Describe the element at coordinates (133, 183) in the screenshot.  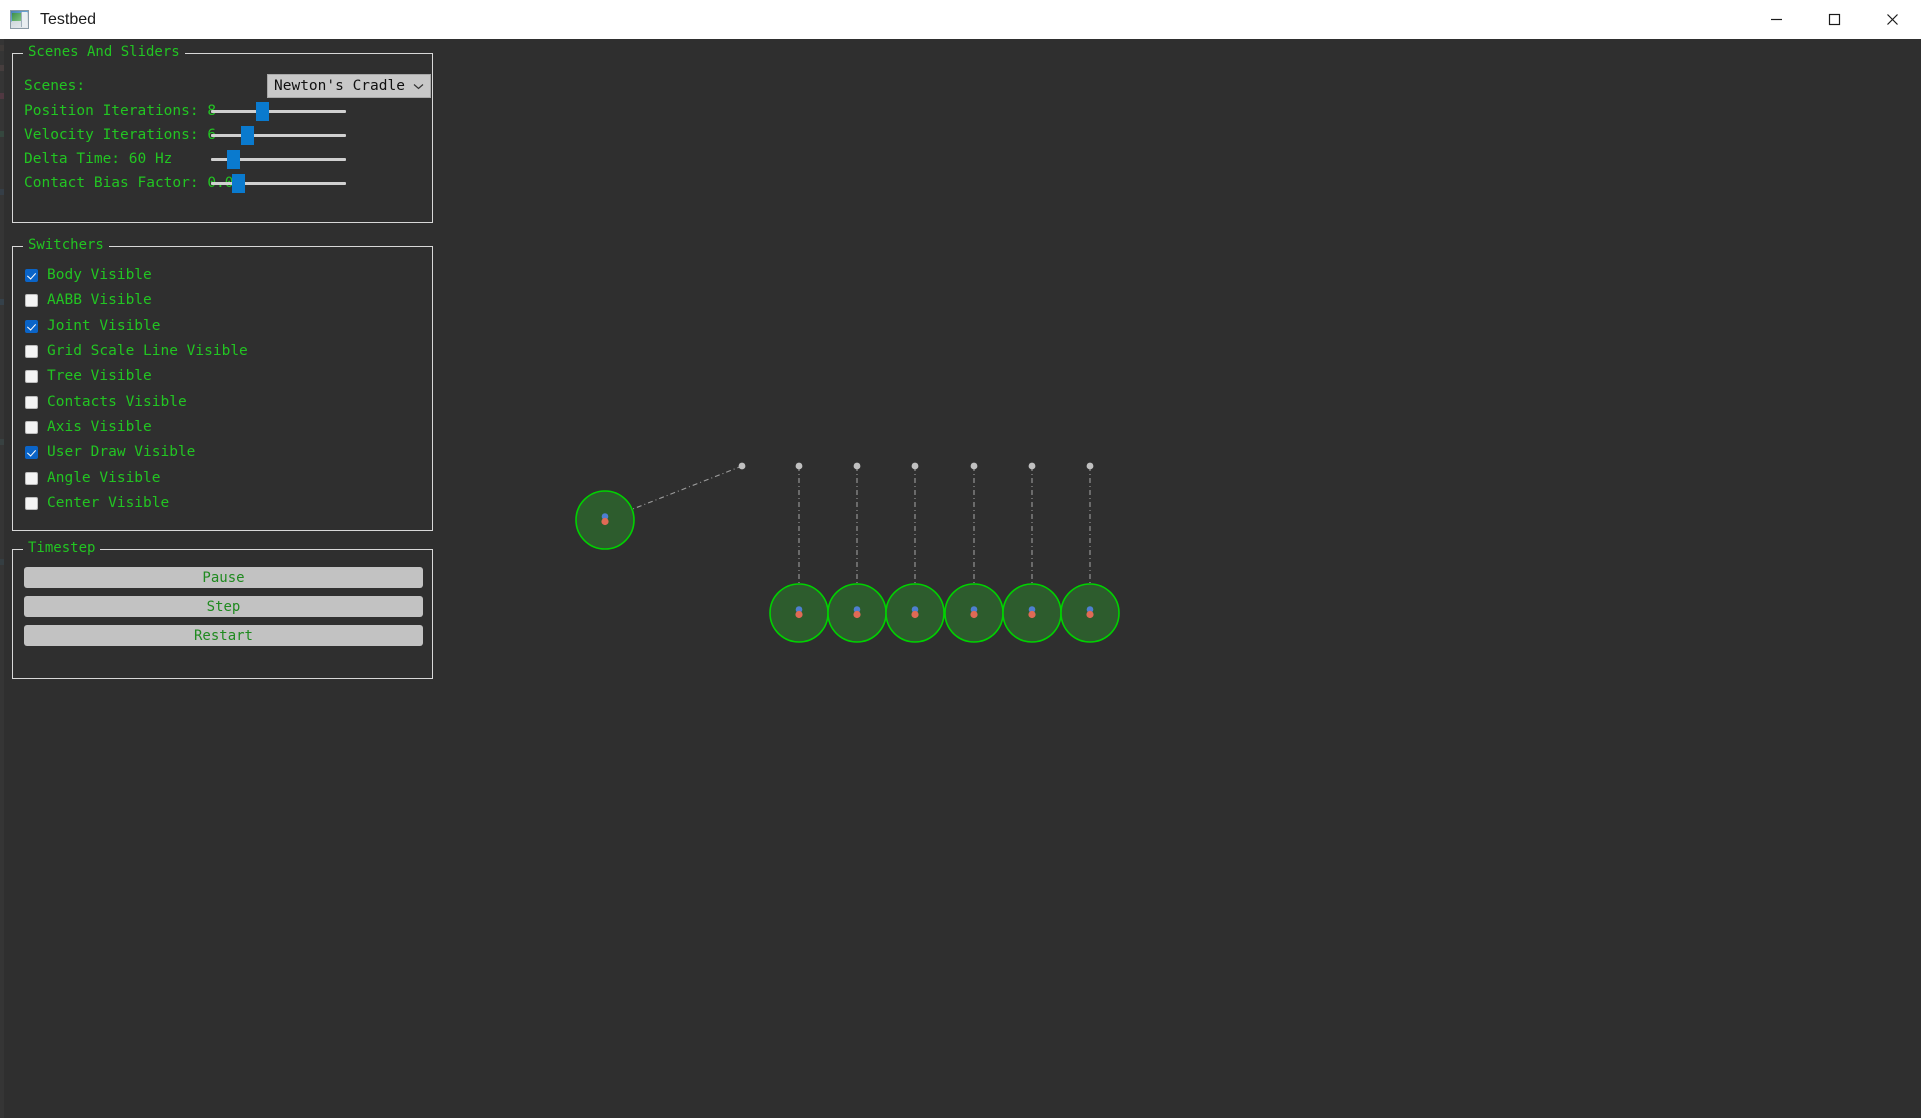
I see `contact-bias-factor-label: Contact Bias Factor: 0.02` at that location.